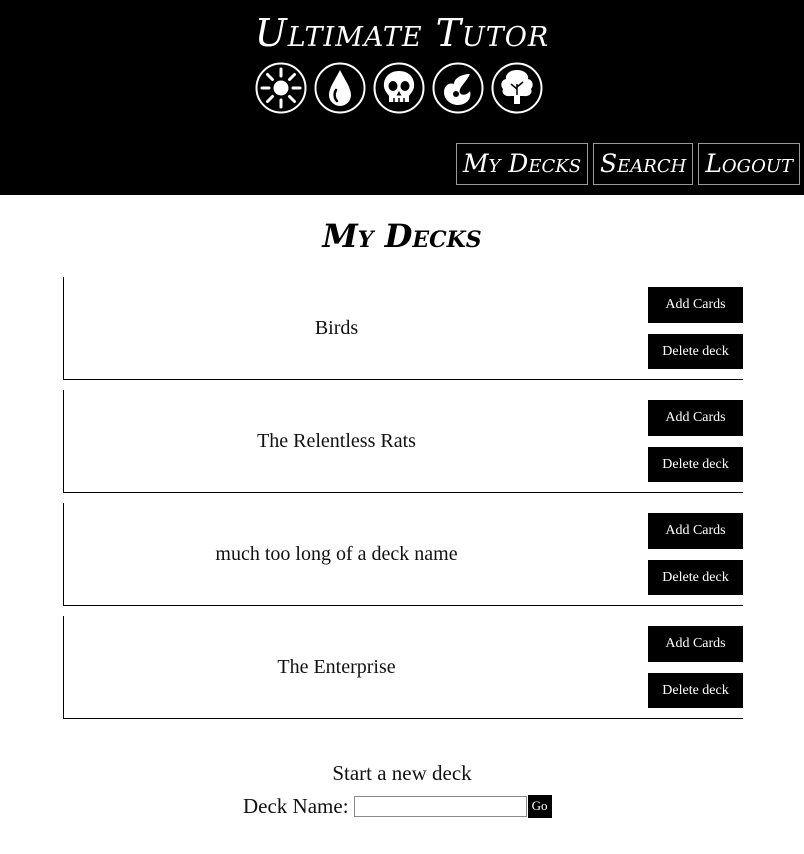  What do you see at coordinates (402, 33) in the screenshot?
I see `site-title: Ultimate Tutor` at bounding box center [402, 33].